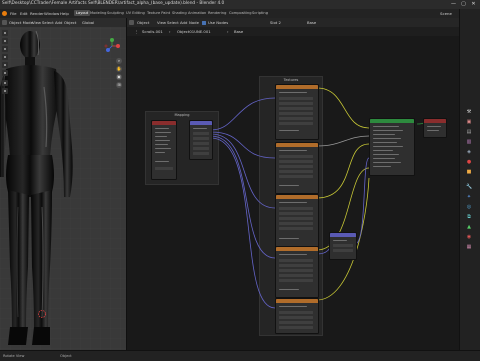  I want to click on close-button: ✕, so click(473, 4).